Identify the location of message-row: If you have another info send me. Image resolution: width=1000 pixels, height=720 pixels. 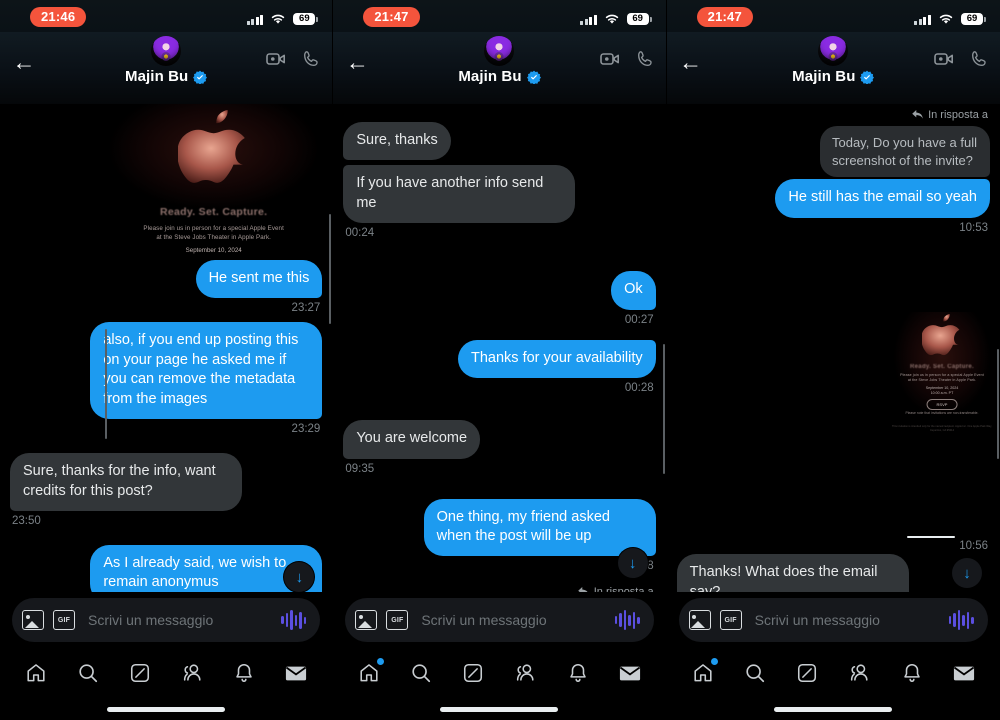
(499, 194).